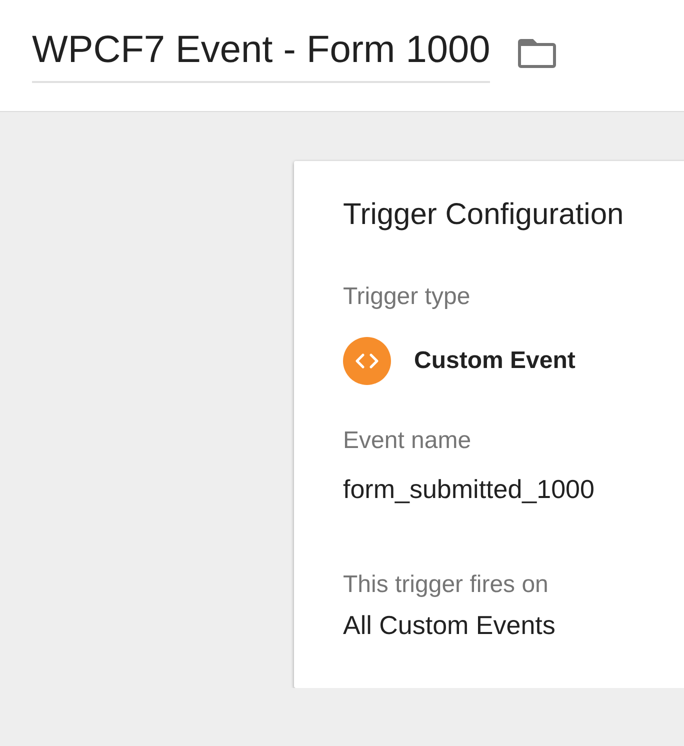 The image size is (684, 746). Describe the element at coordinates (495, 361) in the screenshot. I see `trigger-type-name: Custom Event` at that location.